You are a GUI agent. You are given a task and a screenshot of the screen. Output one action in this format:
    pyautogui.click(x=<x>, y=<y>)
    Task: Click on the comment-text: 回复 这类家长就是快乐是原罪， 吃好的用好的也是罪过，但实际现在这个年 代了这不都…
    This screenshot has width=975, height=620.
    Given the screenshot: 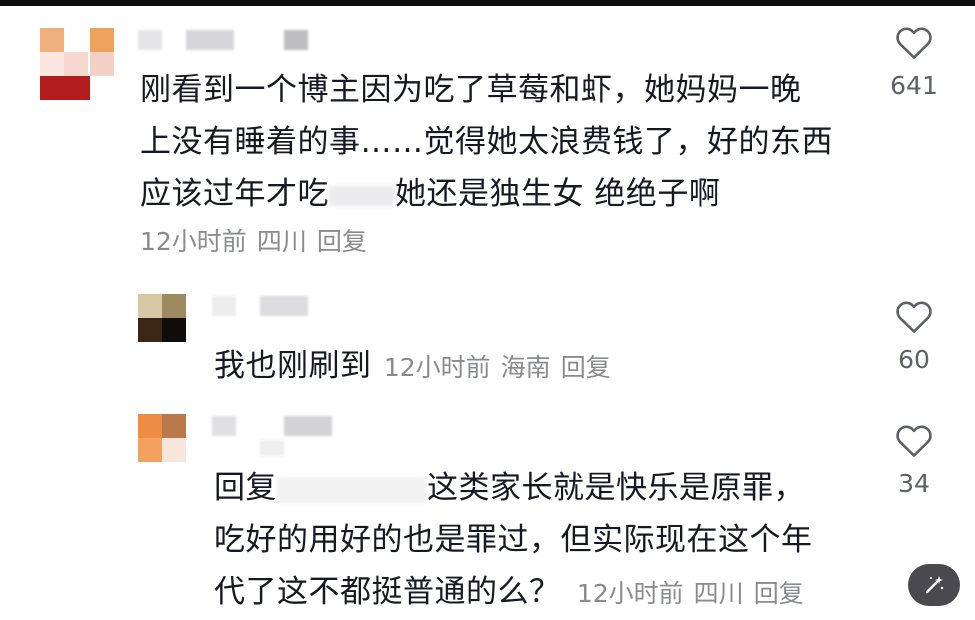 What is the action you would take?
    pyautogui.click(x=514, y=540)
    